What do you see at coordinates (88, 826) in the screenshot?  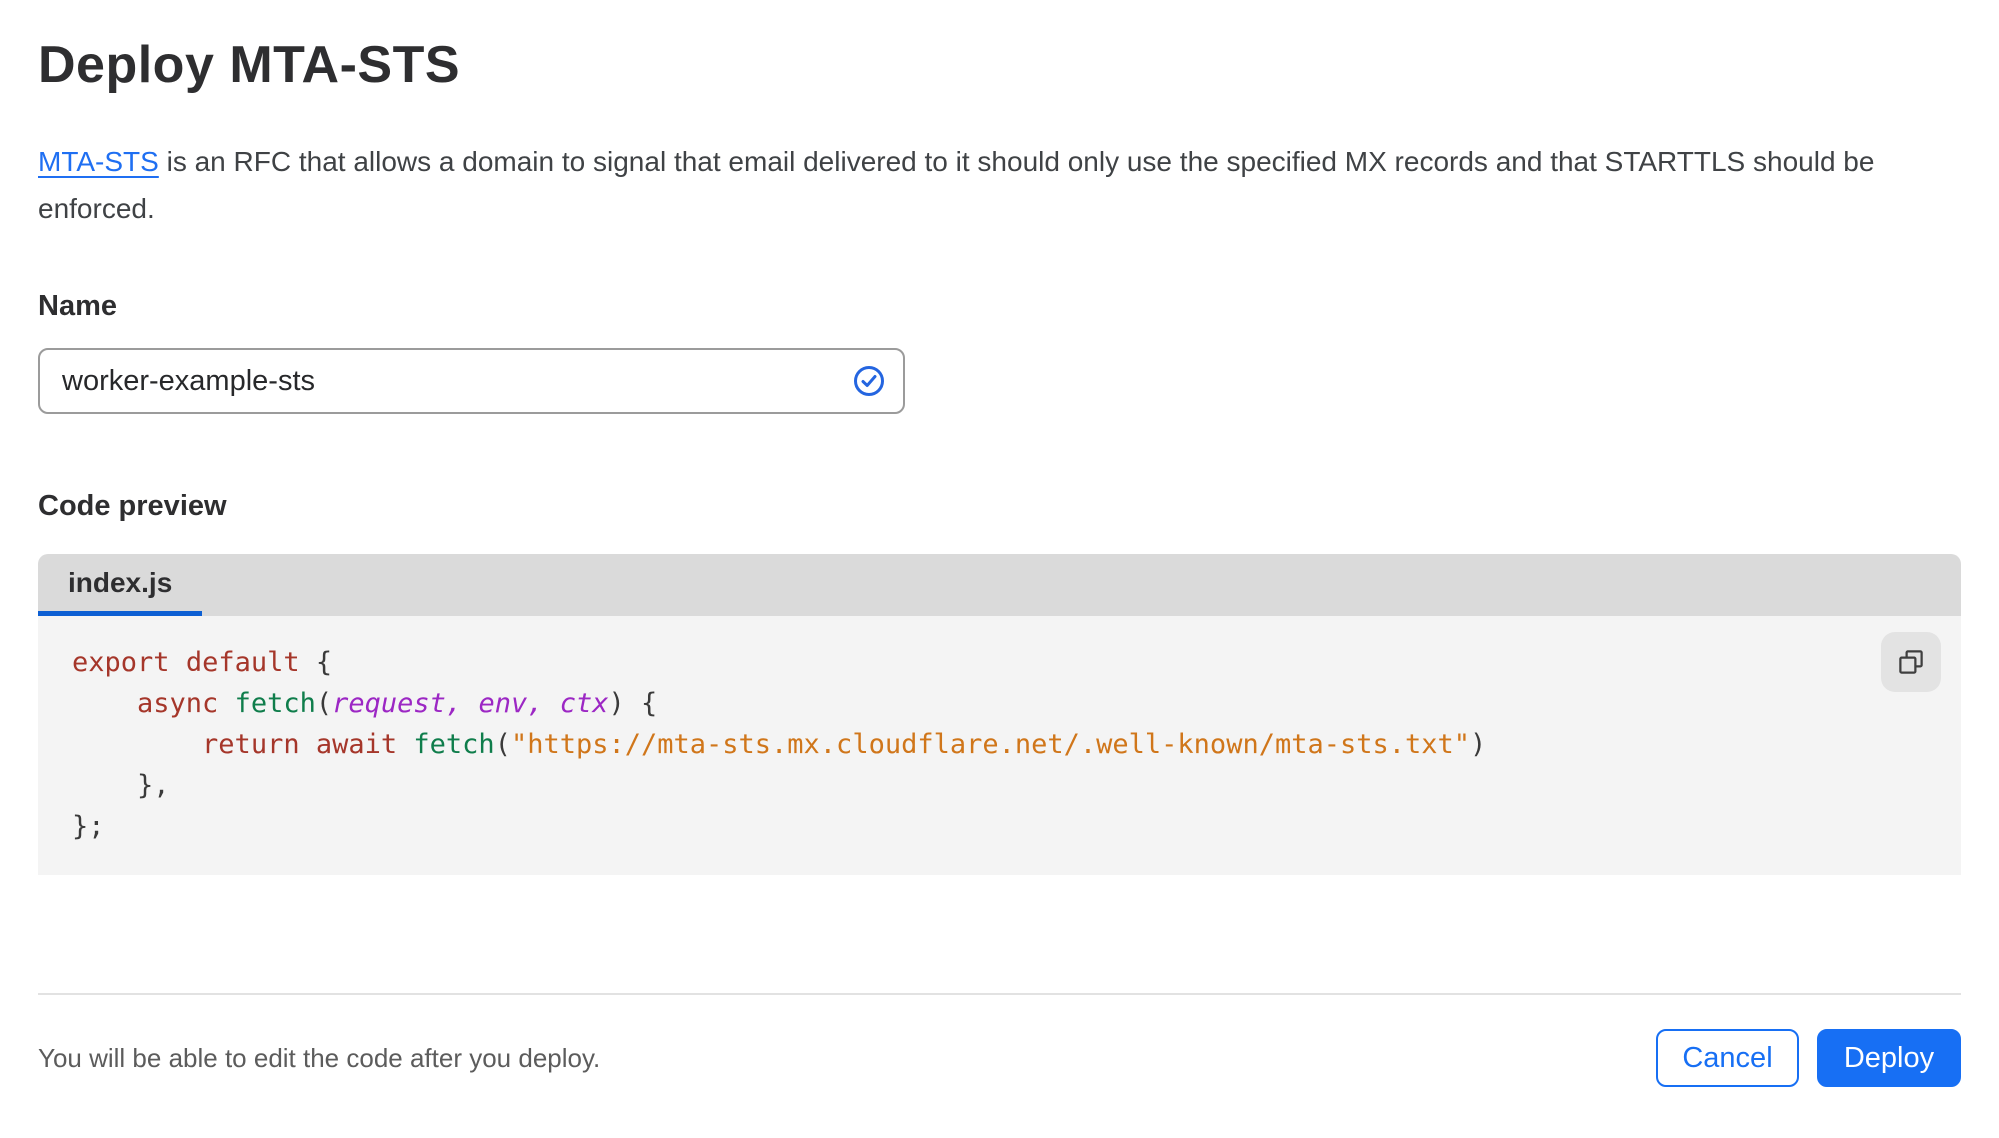 I see `code-line: };` at bounding box center [88, 826].